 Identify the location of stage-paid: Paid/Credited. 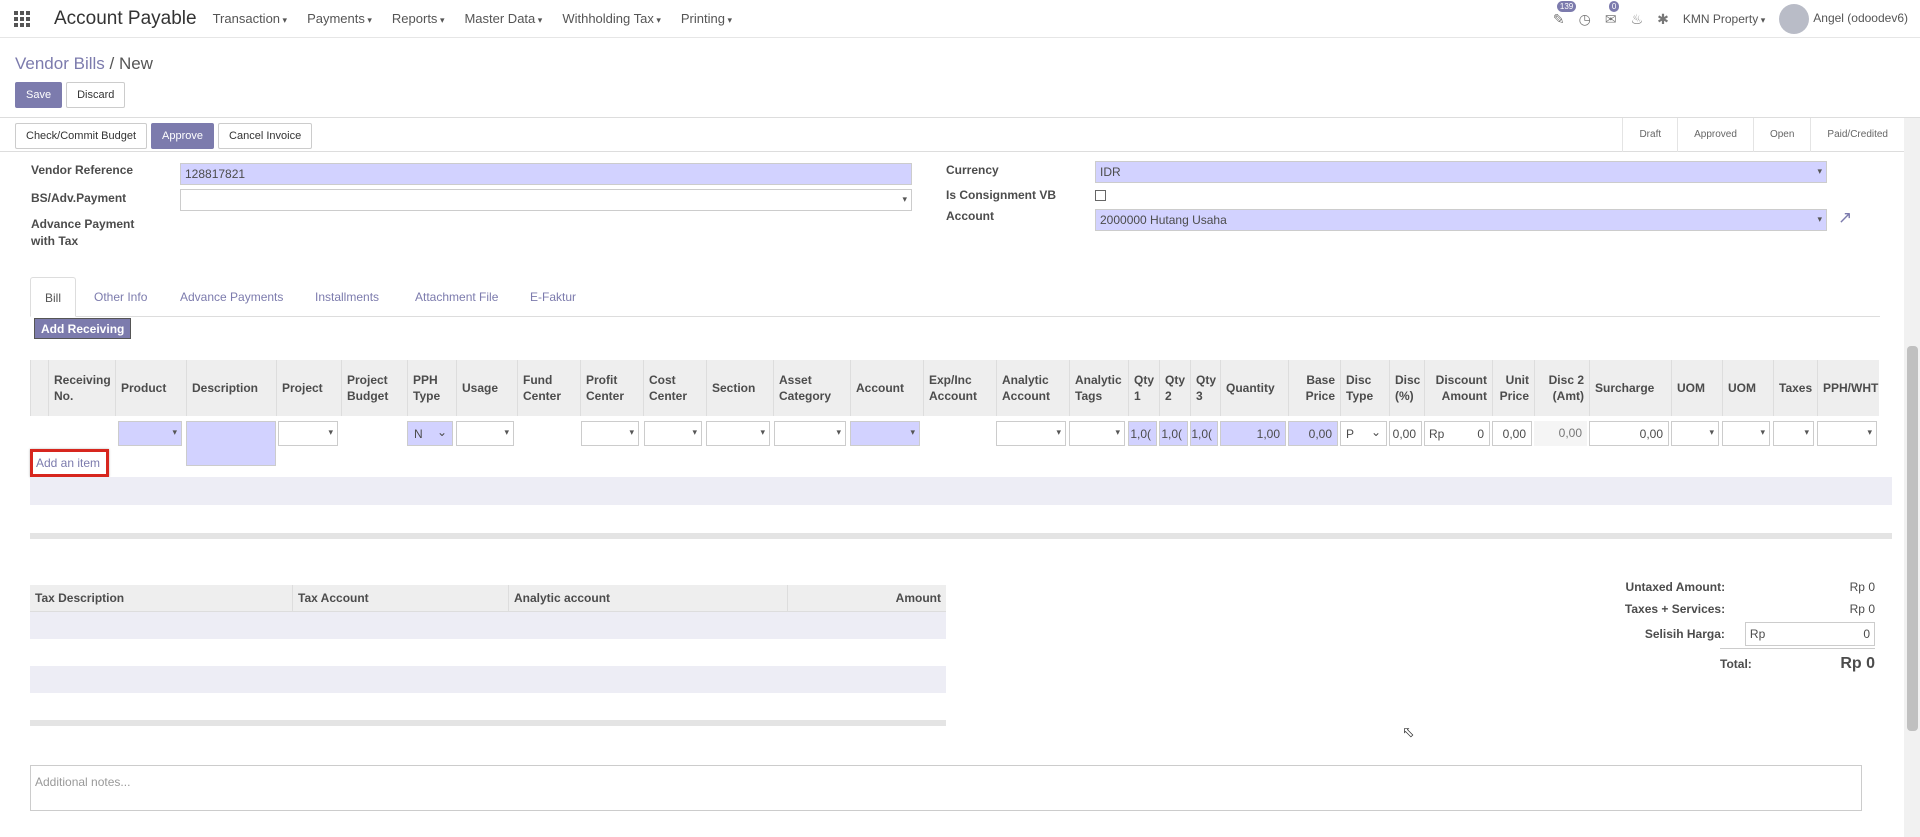
(1857, 135).